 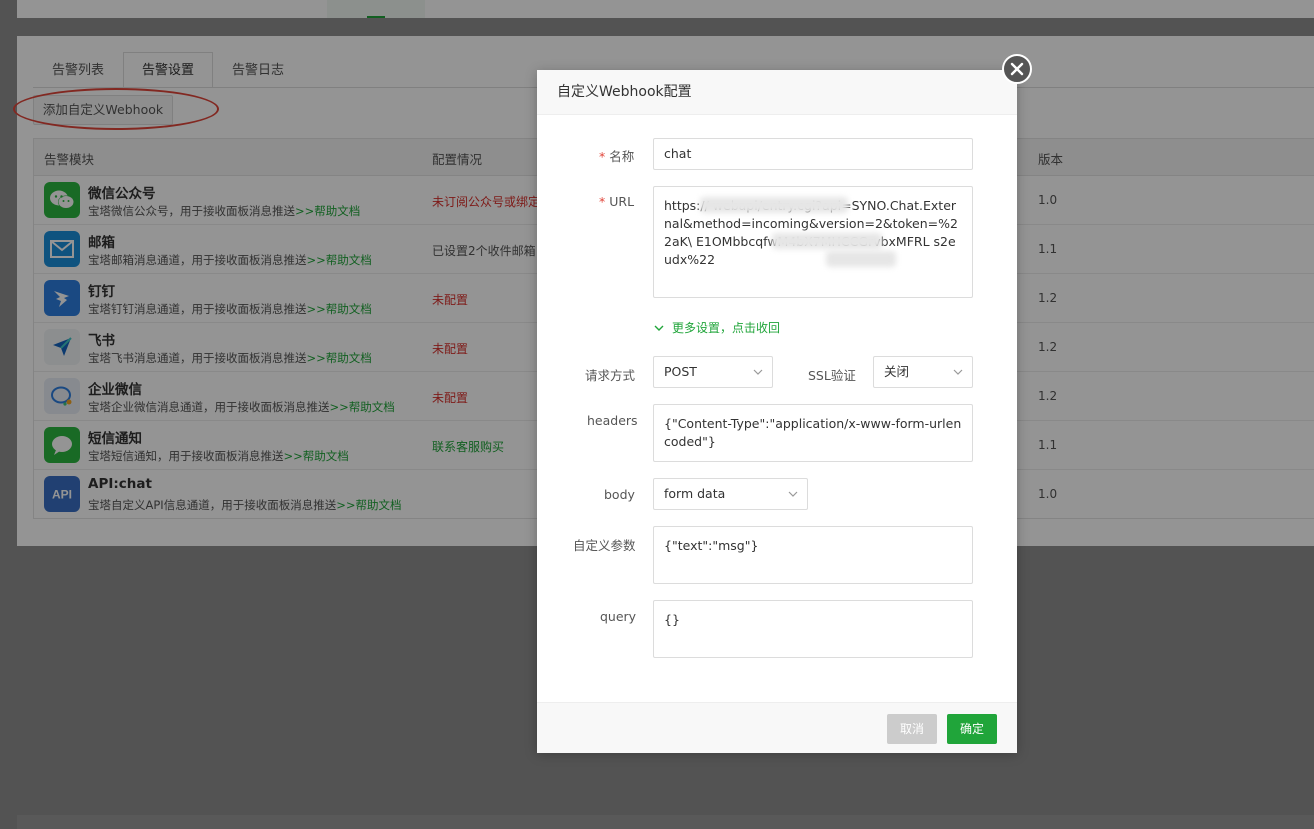 What do you see at coordinates (610, 375) in the screenshot?
I see `method-label: 请求方式` at bounding box center [610, 375].